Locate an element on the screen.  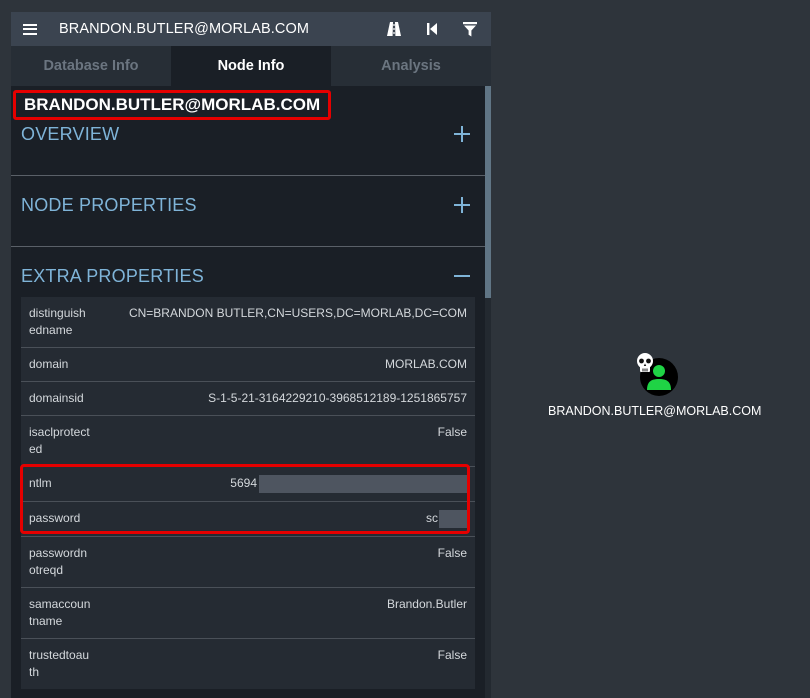
section-overview-title: OVERVIEW is located at coordinates (70, 134).